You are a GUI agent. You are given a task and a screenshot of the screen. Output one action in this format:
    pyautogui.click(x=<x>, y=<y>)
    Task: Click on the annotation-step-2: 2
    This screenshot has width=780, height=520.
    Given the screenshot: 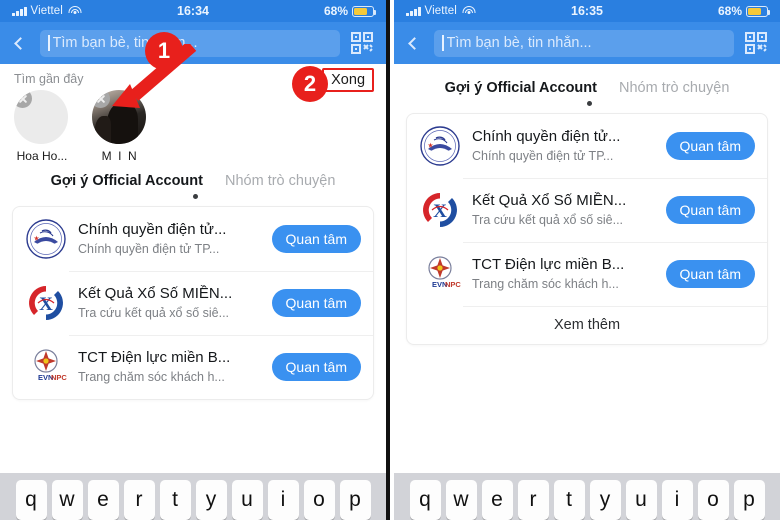 What is the action you would take?
    pyautogui.click(x=310, y=84)
    